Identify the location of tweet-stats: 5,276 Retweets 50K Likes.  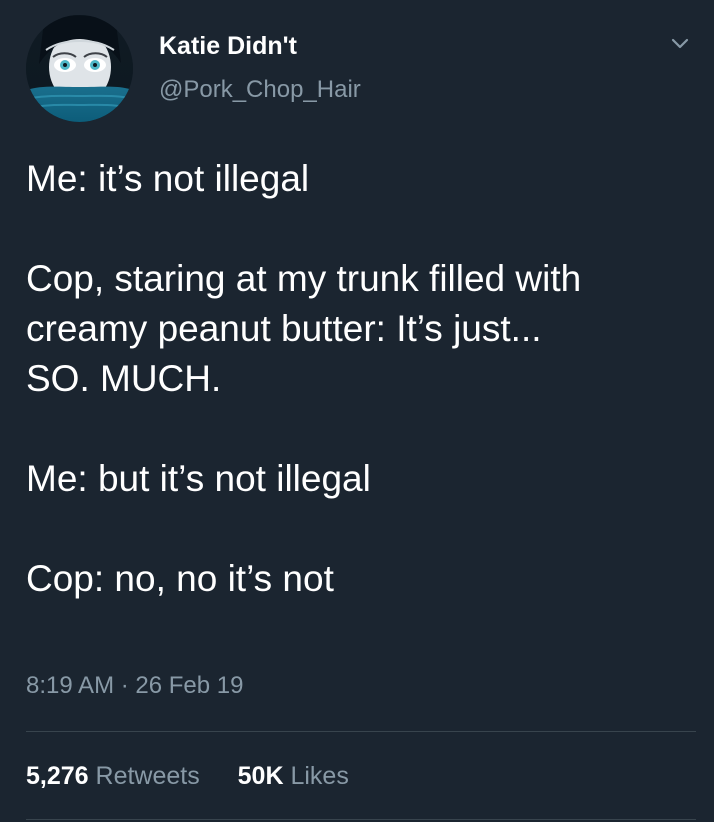
(187, 776).